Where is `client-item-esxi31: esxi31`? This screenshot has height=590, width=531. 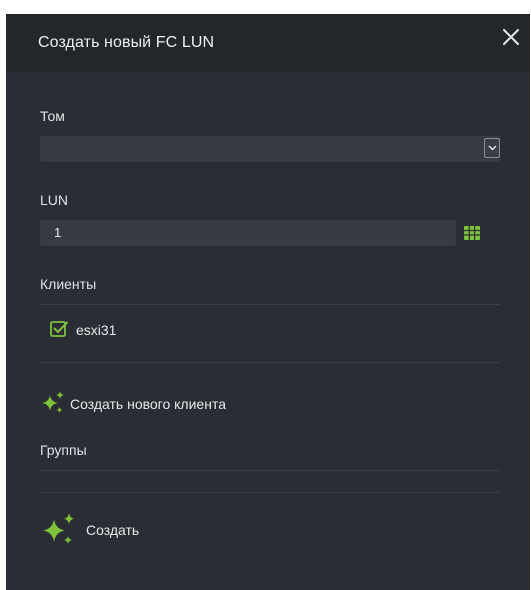 client-item-esxi31: esxi31 is located at coordinates (150, 329).